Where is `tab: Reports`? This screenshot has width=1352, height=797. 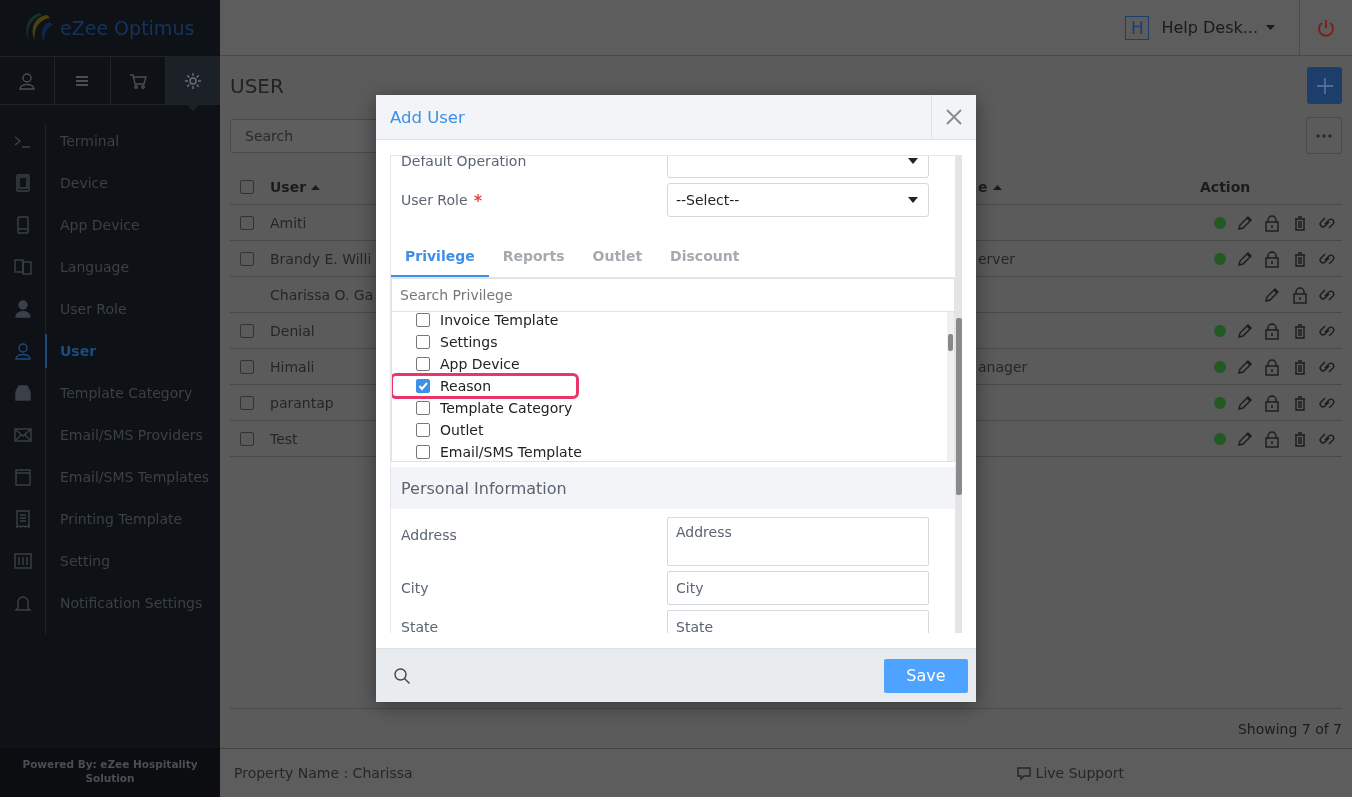
tab: Reports is located at coordinates (533, 256).